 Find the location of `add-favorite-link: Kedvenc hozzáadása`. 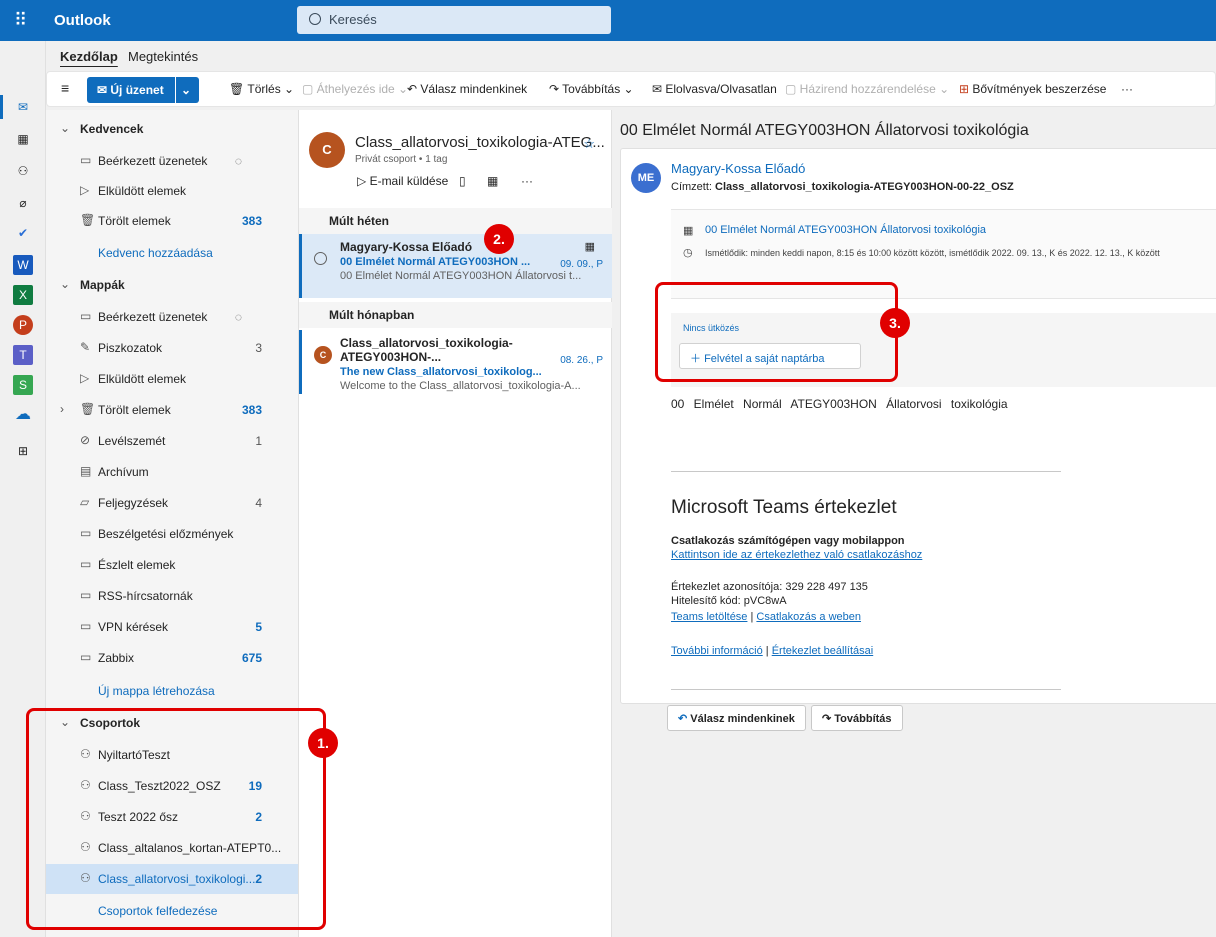

add-favorite-link: Kedvenc hozzáadása is located at coordinates (172, 253).